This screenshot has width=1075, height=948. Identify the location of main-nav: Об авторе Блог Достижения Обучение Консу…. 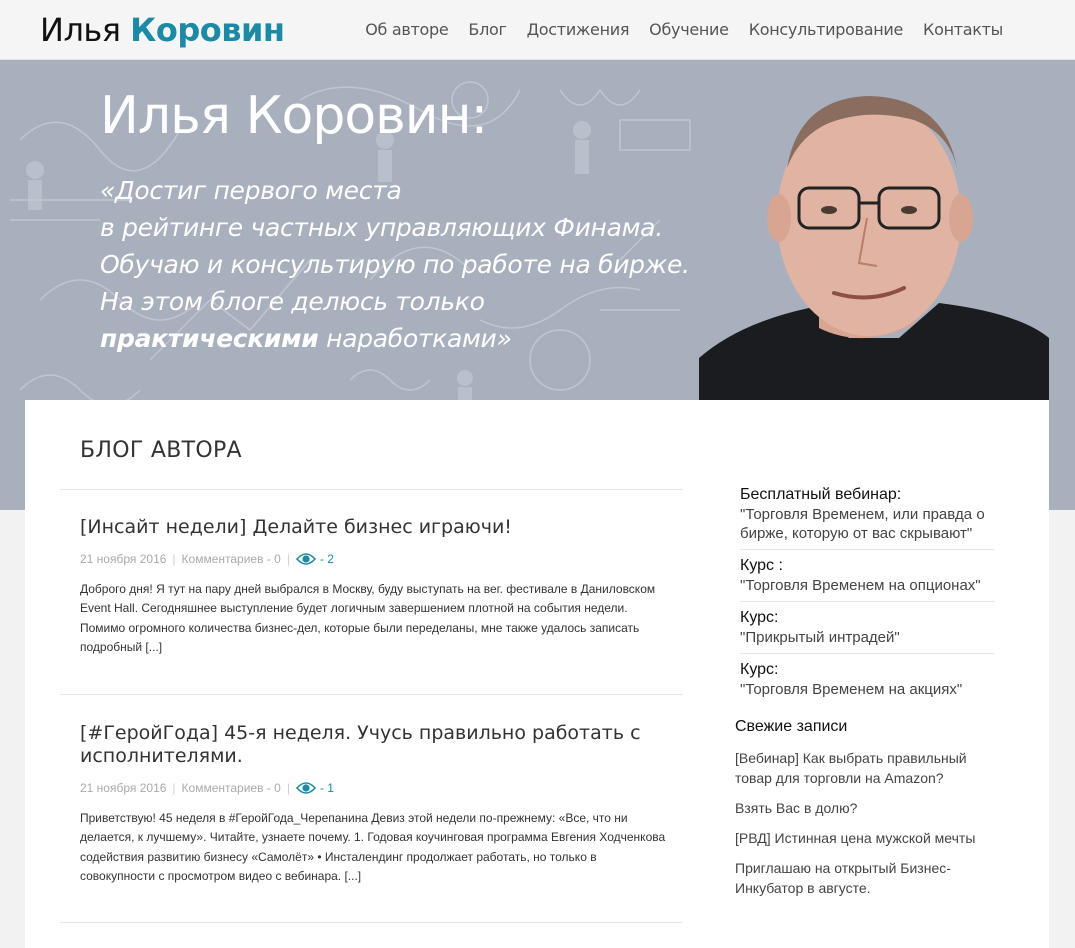
(684, 29).